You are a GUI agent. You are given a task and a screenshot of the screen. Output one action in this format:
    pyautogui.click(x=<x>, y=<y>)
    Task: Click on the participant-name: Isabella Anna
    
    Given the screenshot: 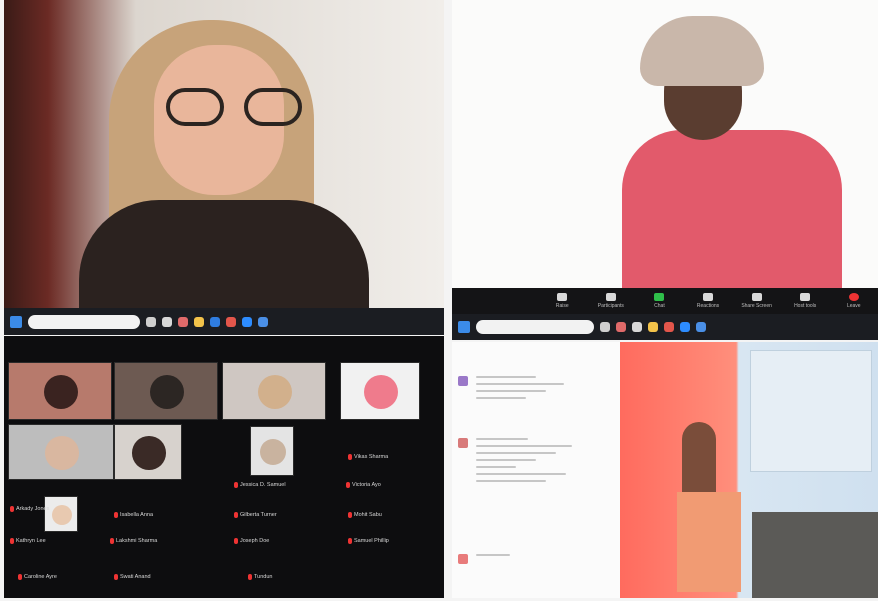 What is the action you would take?
    pyautogui.click(x=137, y=515)
    